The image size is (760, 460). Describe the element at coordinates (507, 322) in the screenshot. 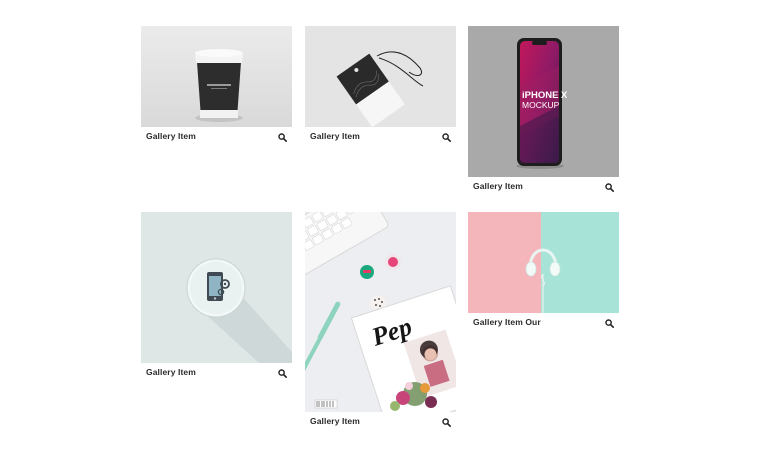

I see `gallery-item-title: Gallery Item Our` at that location.